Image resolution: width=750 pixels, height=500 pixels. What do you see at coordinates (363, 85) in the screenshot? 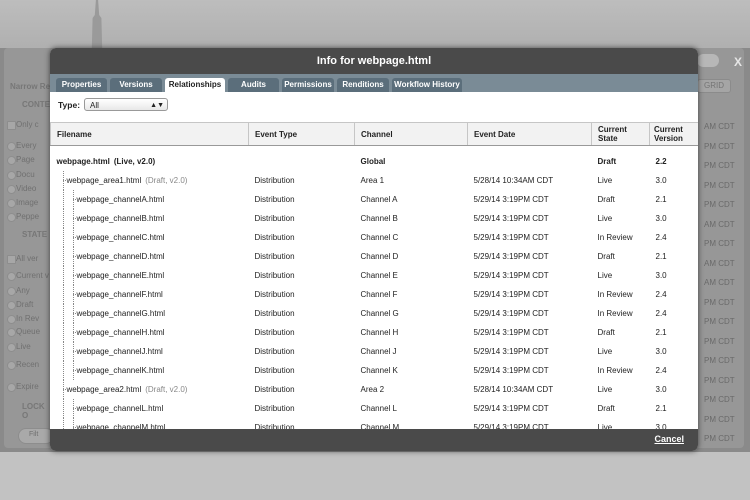
I see `tab-renditions: Renditions` at bounding box center [363, 85].